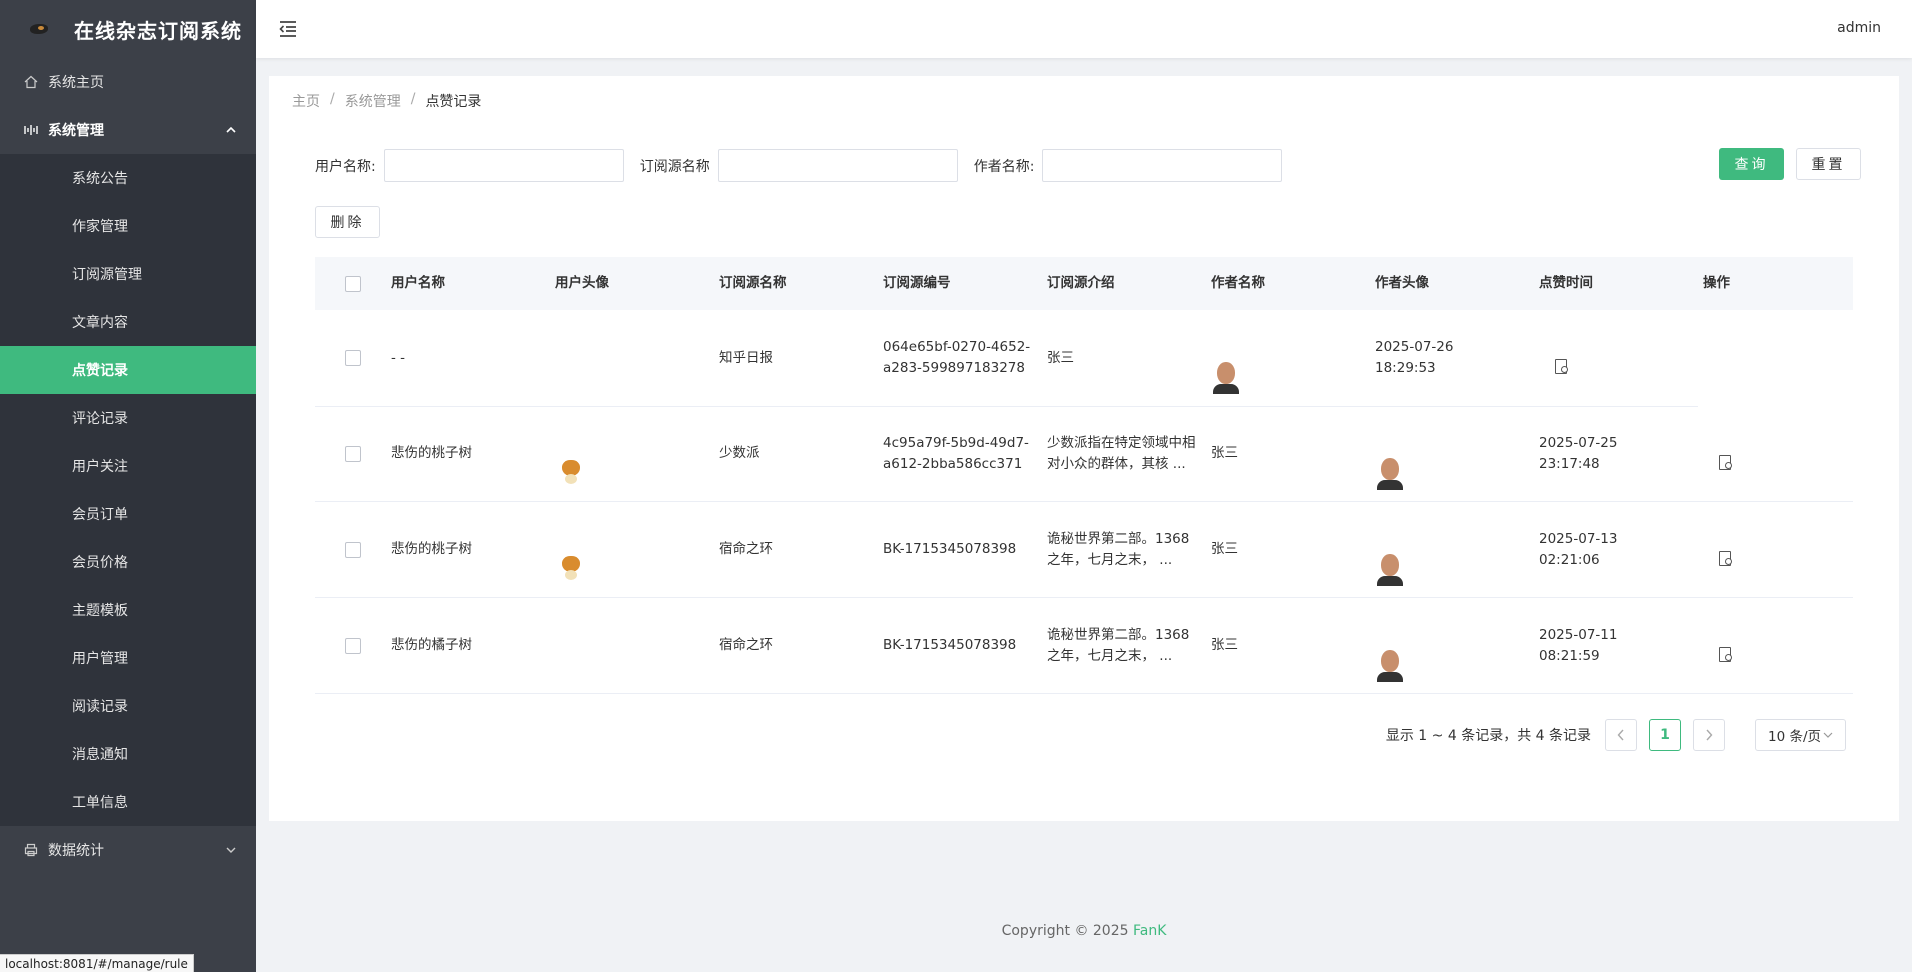  I want to click on source-name-cell: 知乎日报, so click(746, 357).